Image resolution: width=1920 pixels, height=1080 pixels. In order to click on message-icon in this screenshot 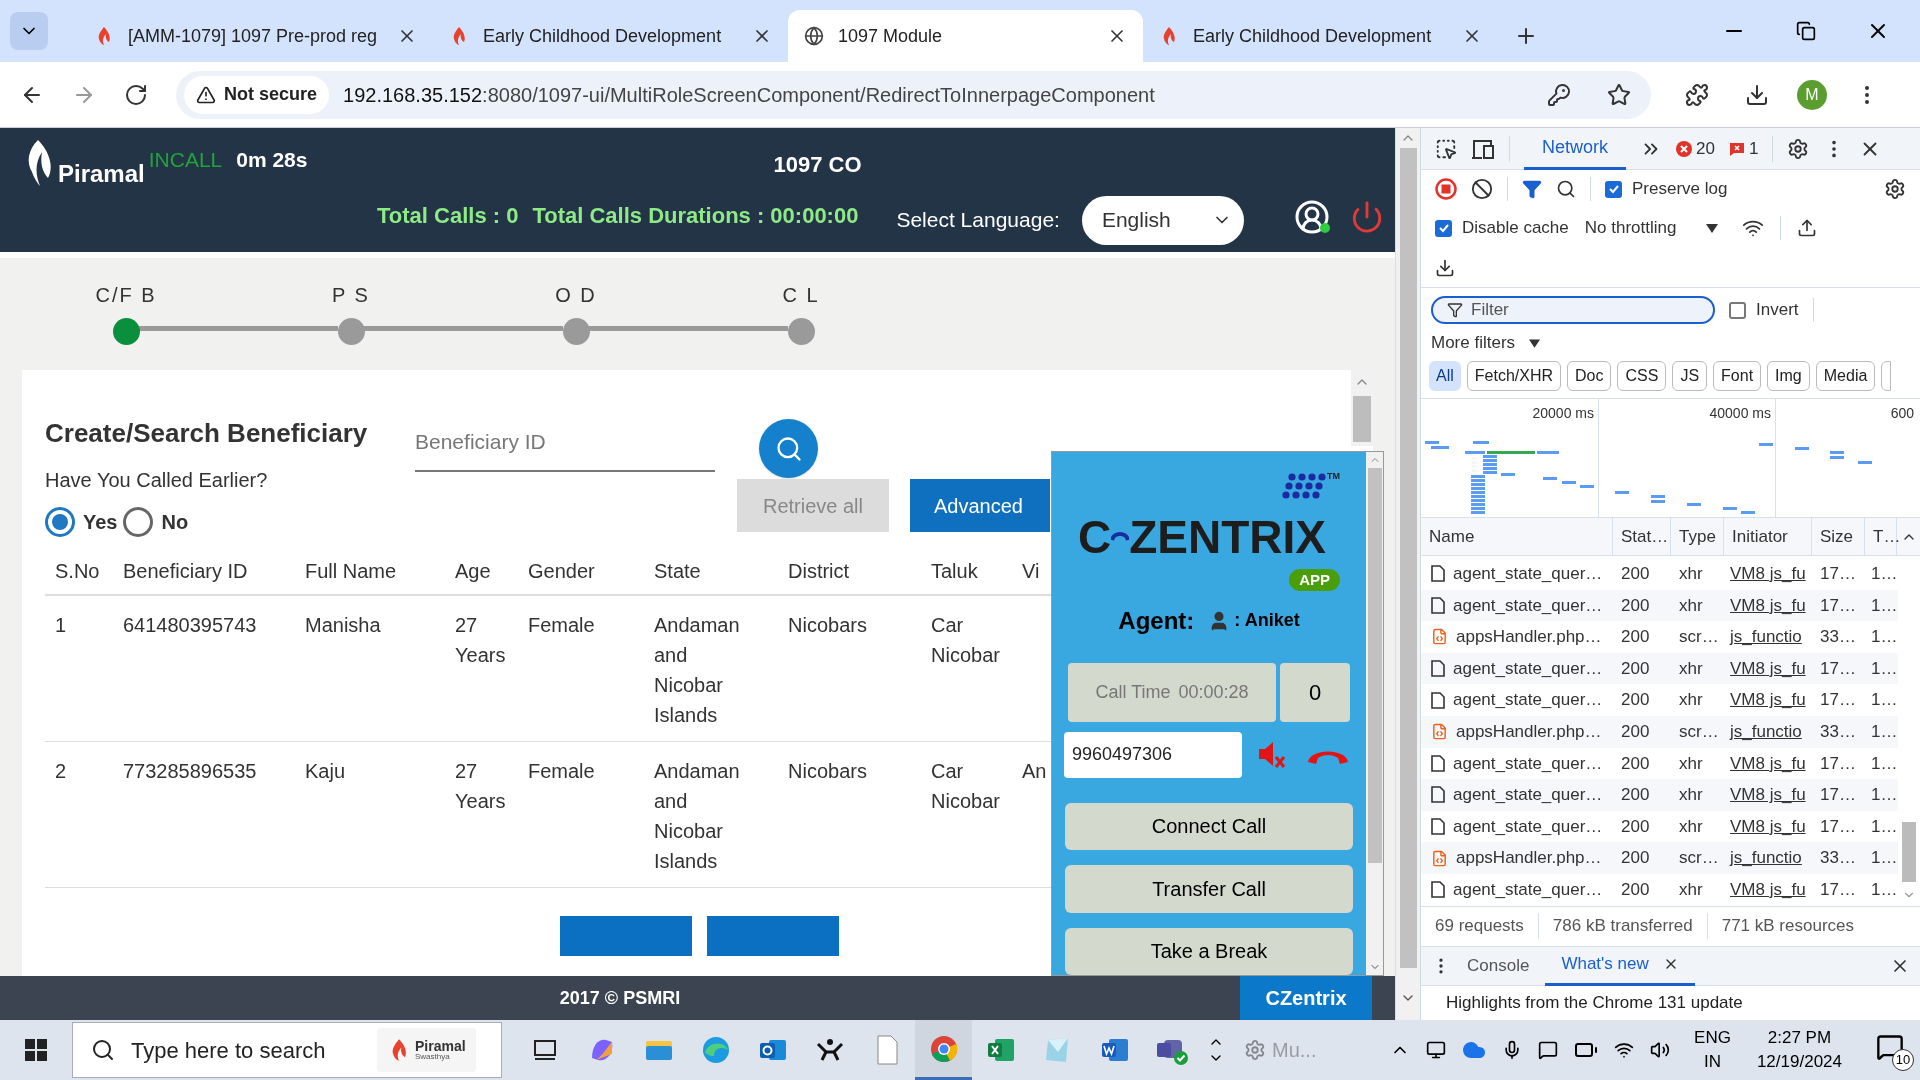, I will do `click(1548, 1050)`.